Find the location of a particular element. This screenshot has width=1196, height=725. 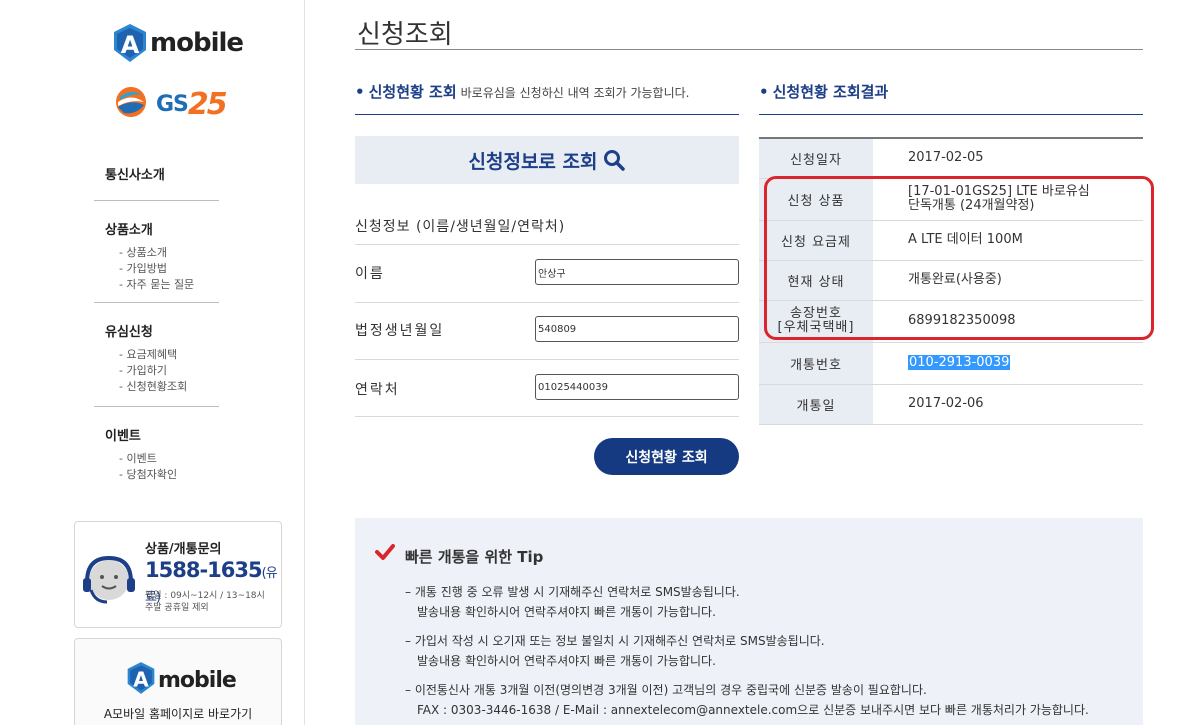

invoice-key-line2: [우체국택배] is located at coordinates (816, 327).